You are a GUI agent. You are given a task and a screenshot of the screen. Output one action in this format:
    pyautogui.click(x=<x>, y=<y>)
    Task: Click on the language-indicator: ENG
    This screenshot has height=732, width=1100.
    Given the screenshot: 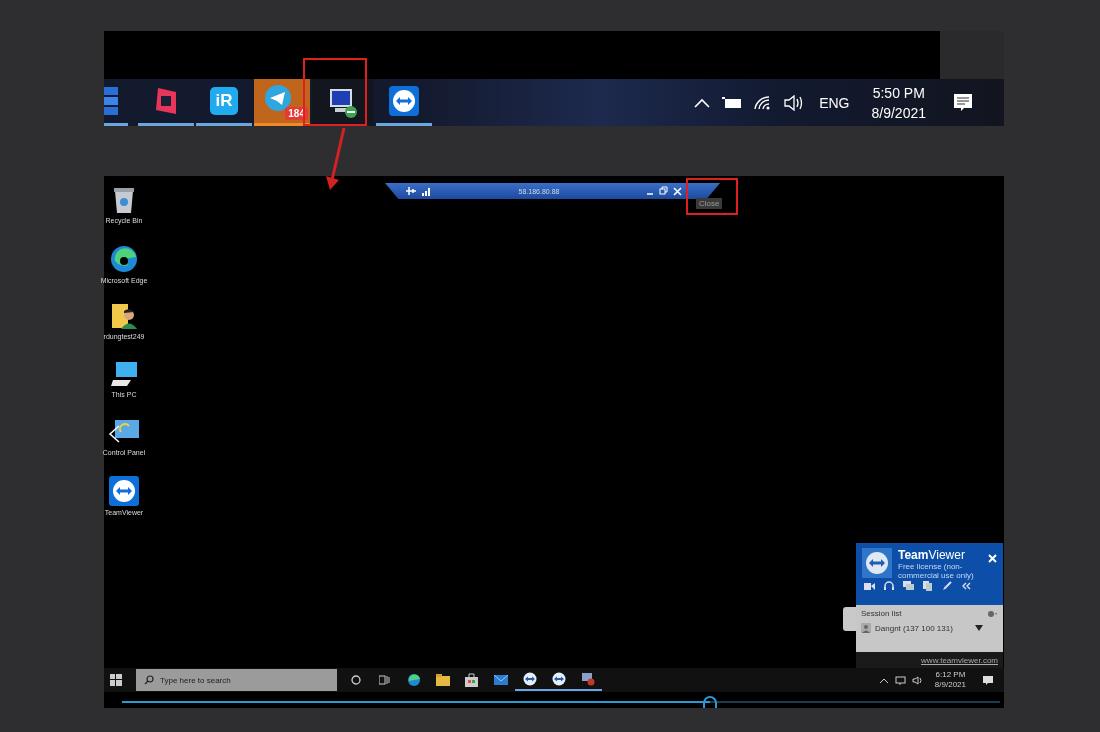 What is the action you would take?
    pyautogui.click(x=834, y=102)
    